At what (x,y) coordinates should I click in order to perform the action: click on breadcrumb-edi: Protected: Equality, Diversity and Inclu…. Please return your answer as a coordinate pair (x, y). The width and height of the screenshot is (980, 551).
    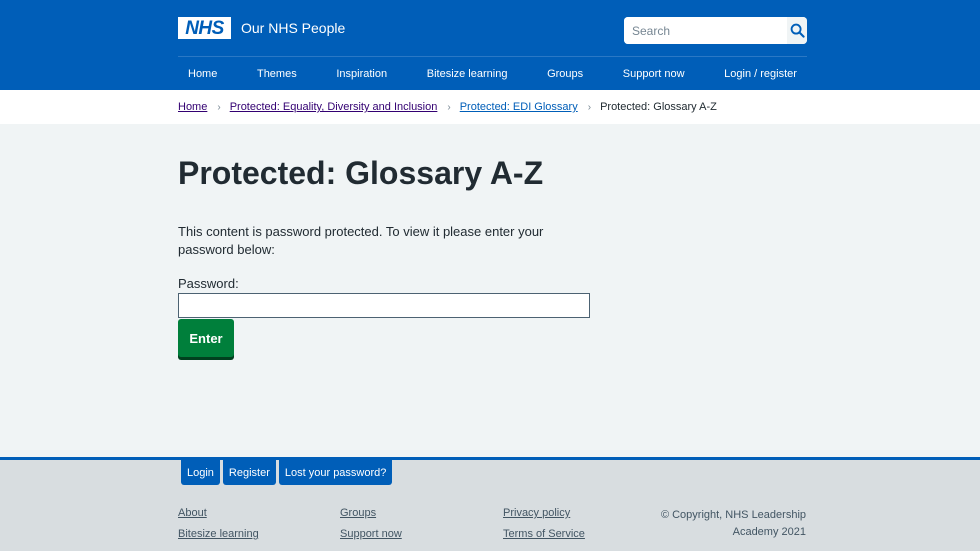
    Looking at the image, I should click on (334, 107).